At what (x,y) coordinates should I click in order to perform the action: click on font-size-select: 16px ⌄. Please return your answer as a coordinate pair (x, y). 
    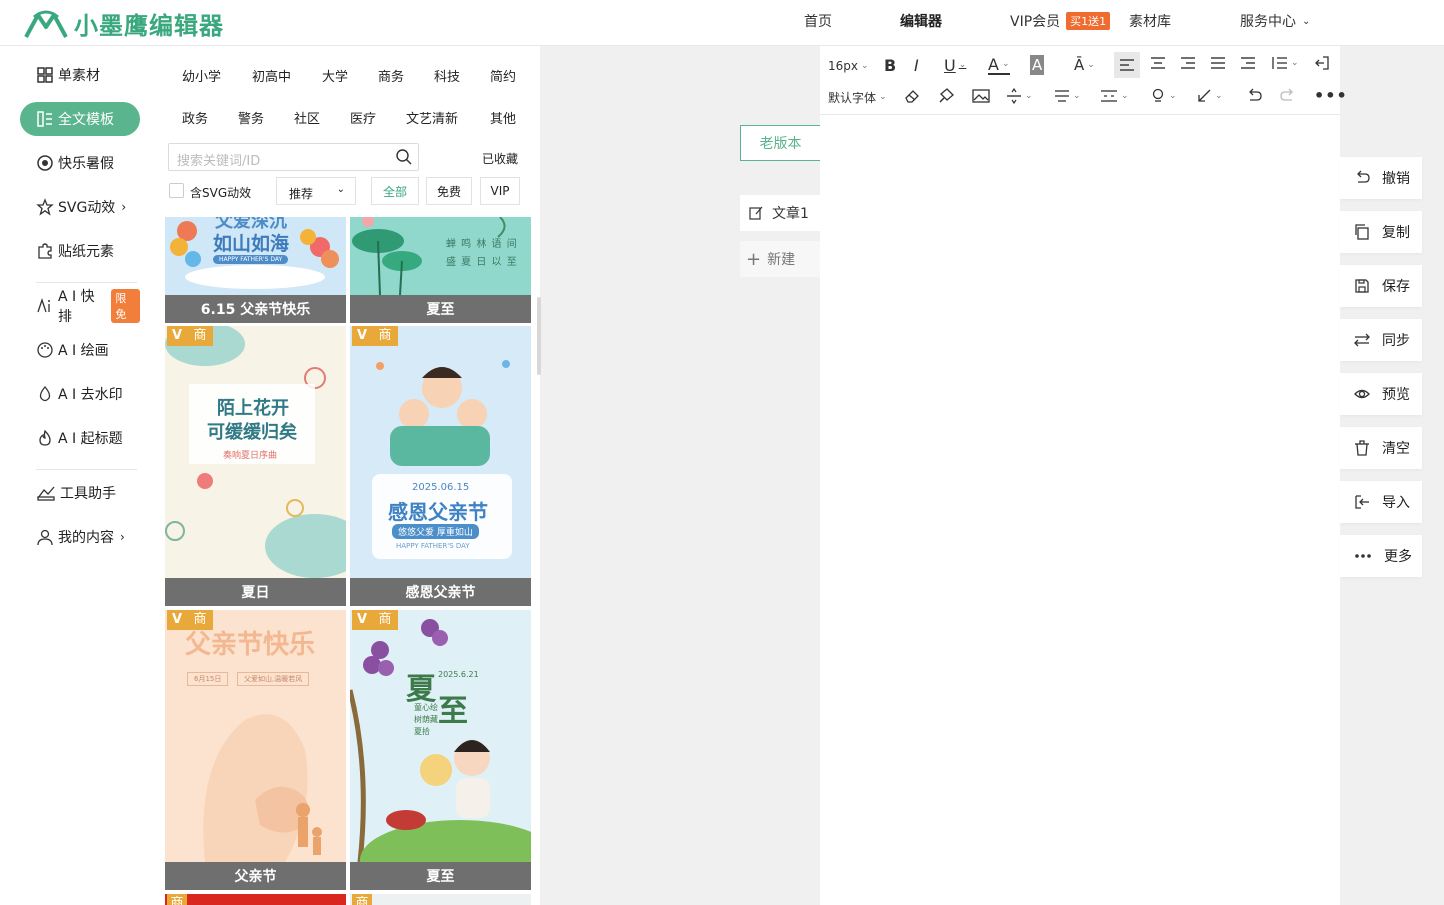
    Looking at the image, I should click on (848, 66).